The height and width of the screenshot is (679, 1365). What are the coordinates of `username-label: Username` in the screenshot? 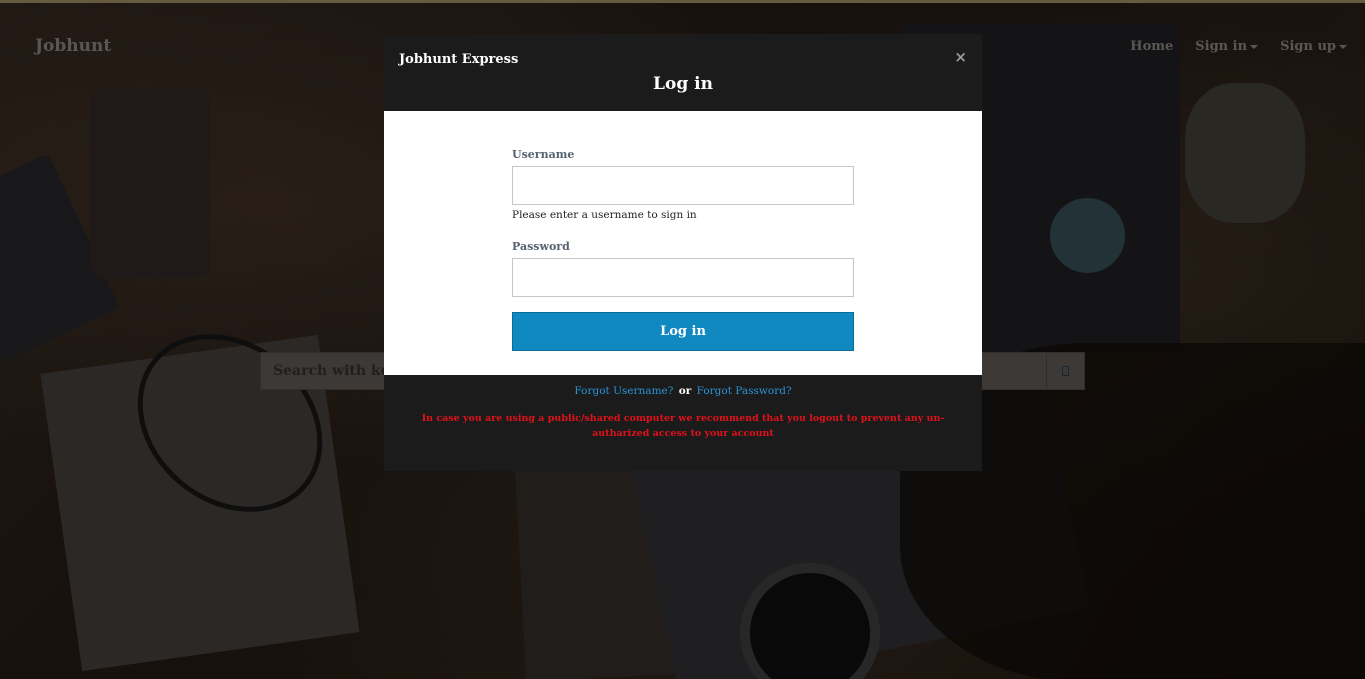 It's located at (543, 154).